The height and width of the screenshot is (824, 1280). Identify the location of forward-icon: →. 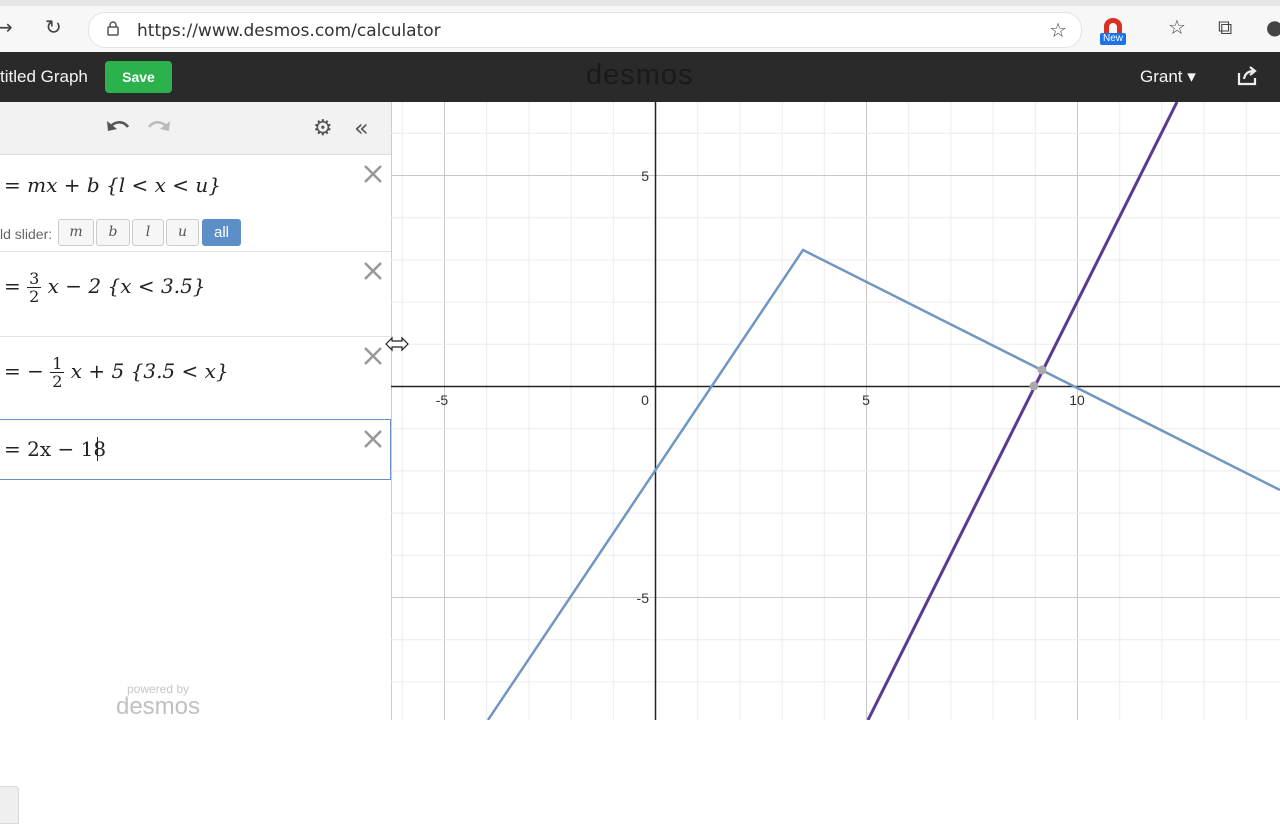
(6, 27).